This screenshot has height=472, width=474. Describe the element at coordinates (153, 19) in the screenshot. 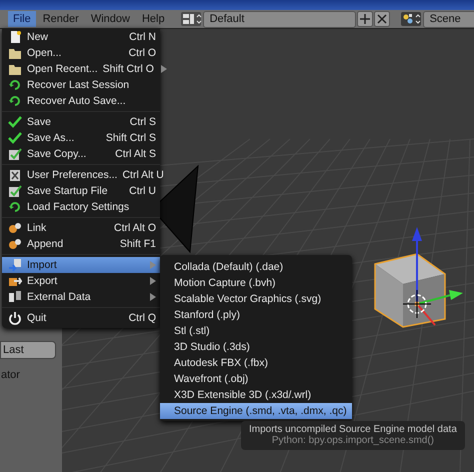

I see `menu-item: Help` at that location.